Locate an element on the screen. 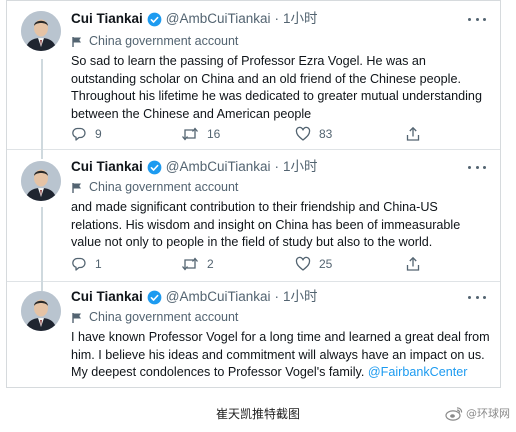 This screenshot has width=516, height=432. reply-button: 9 is located at coordinates (86, 134).